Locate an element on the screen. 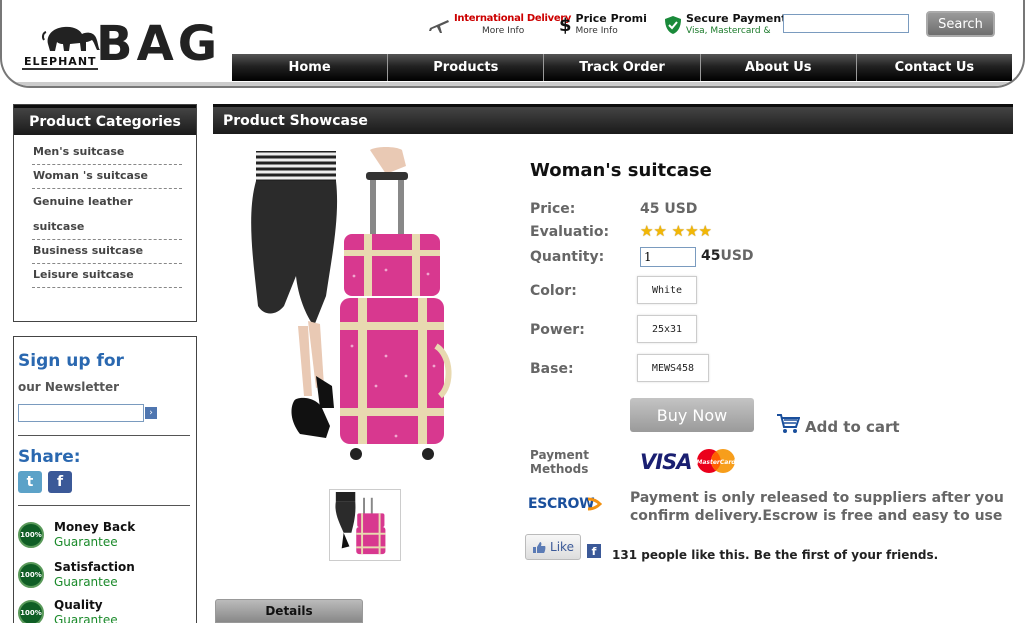 This screenshot has width=1025, height=623. buy-now-button: Buy Now is located at coordinates (692, 415).